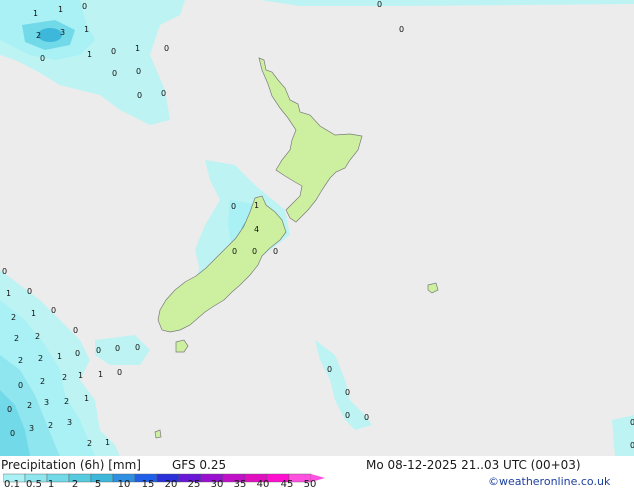 This screenshot has height=490, width=634. Describe the element at coordinates (171, 484) in the screenshot. I see `legend-tick-label: 20` at that location.